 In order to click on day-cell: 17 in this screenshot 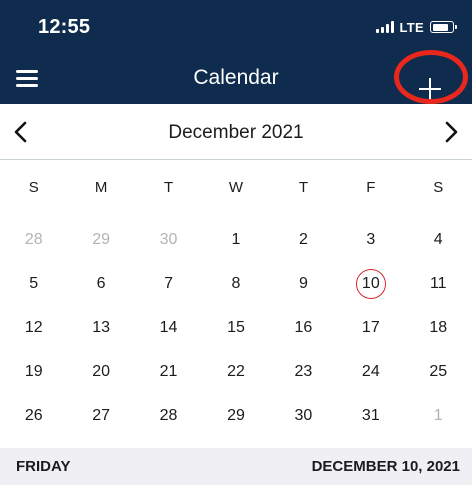, I will do `click(370, 328)`.